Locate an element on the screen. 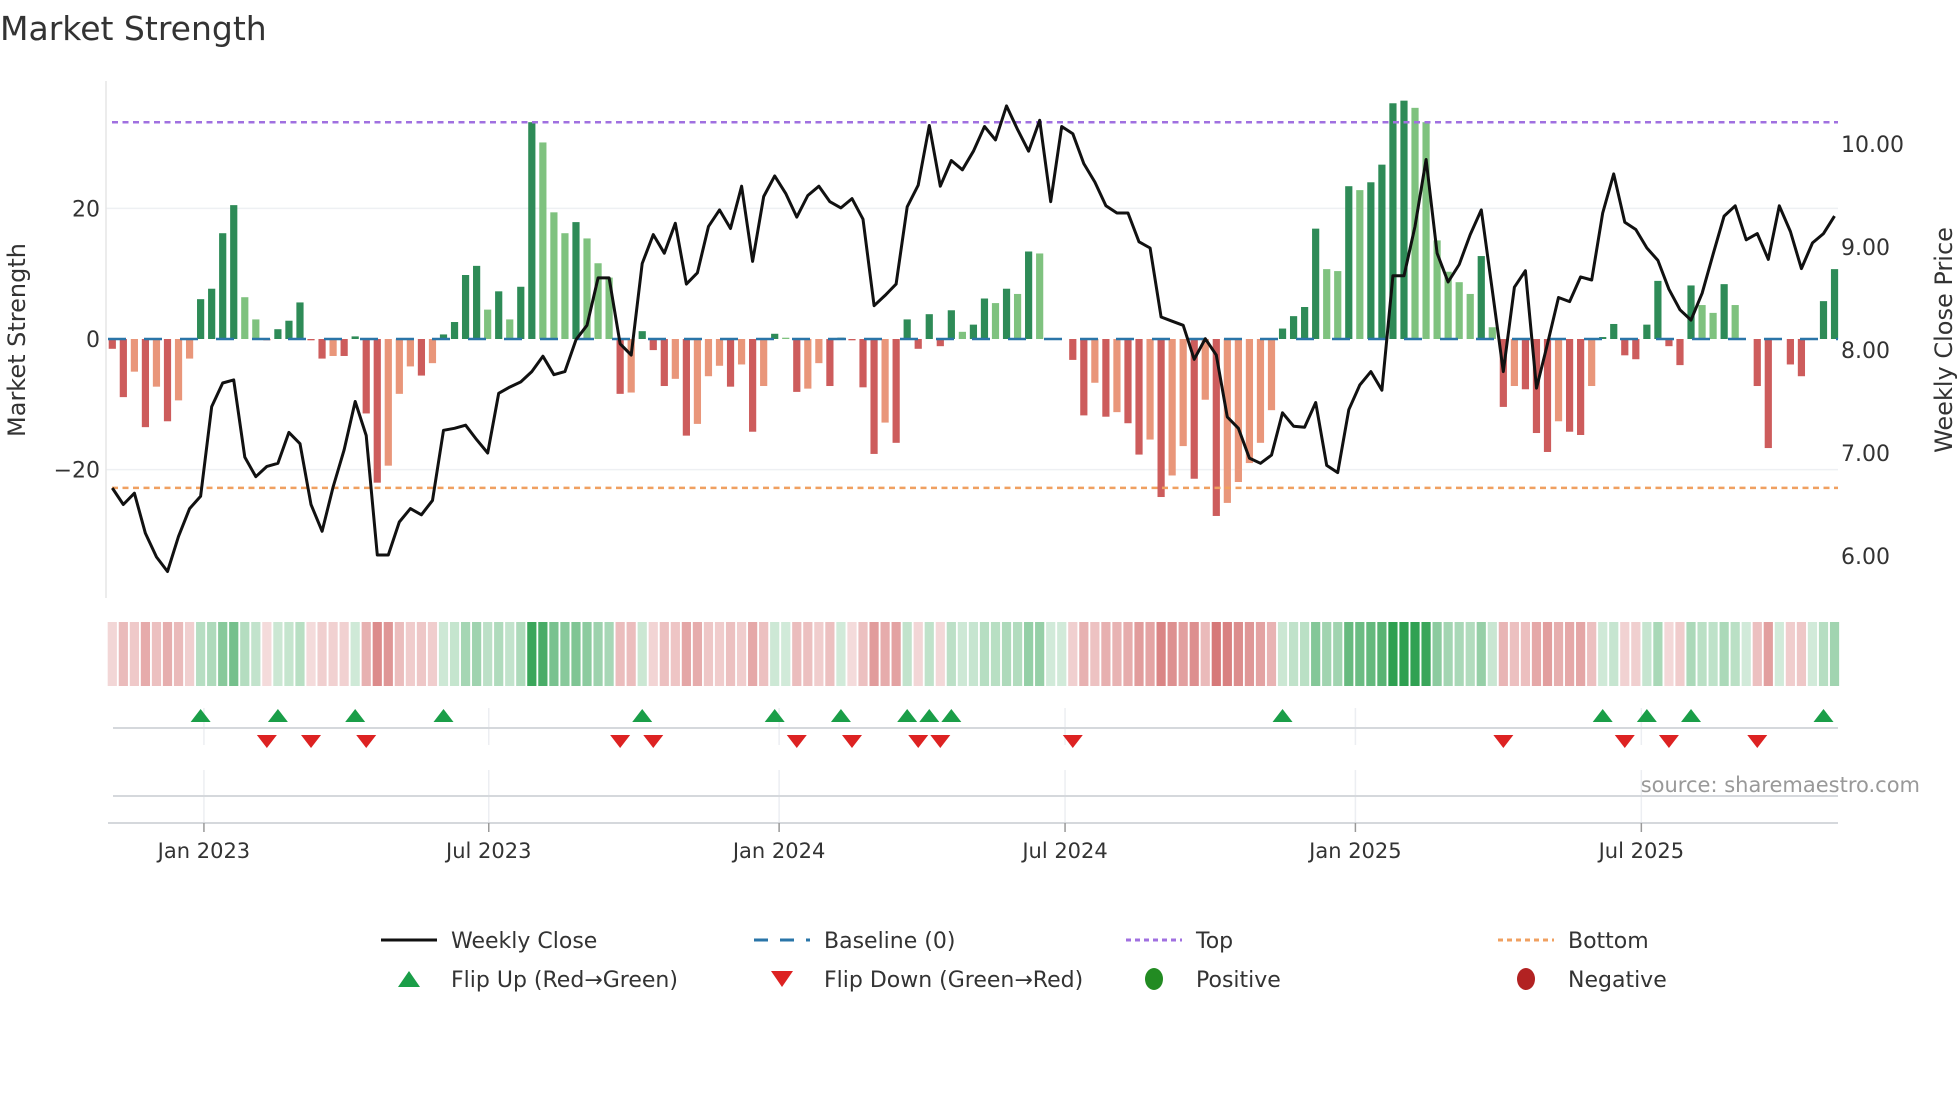 This screenshot has width=1960, height=1102. y2-tick-label: 7.00 is located at coordinates (1865, 454).